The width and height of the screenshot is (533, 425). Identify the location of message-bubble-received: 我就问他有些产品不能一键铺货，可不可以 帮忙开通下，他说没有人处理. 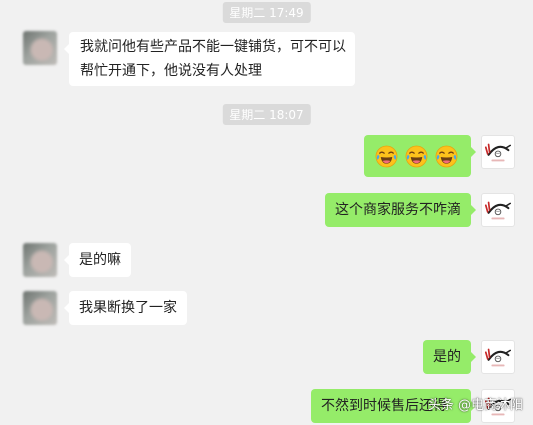
(209, 59).